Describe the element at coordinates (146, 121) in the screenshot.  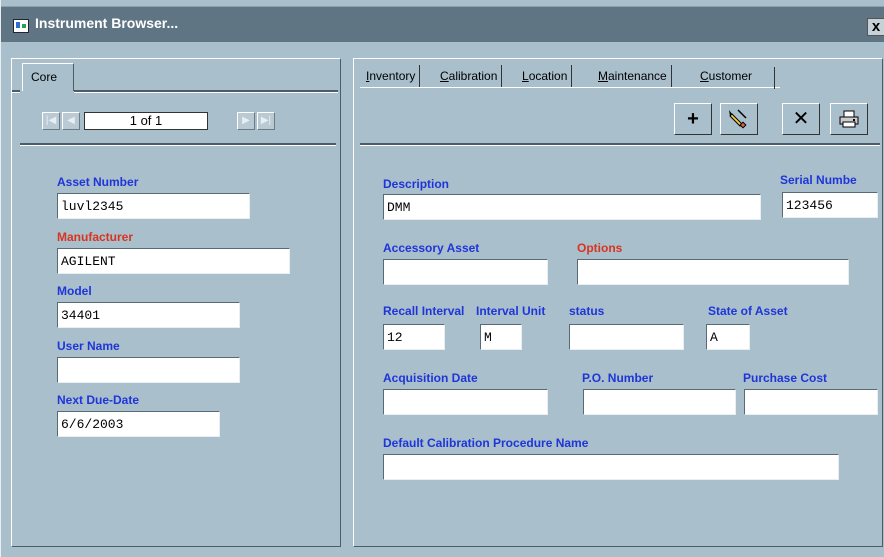
I see `record-position: 1 of 1` at that location.